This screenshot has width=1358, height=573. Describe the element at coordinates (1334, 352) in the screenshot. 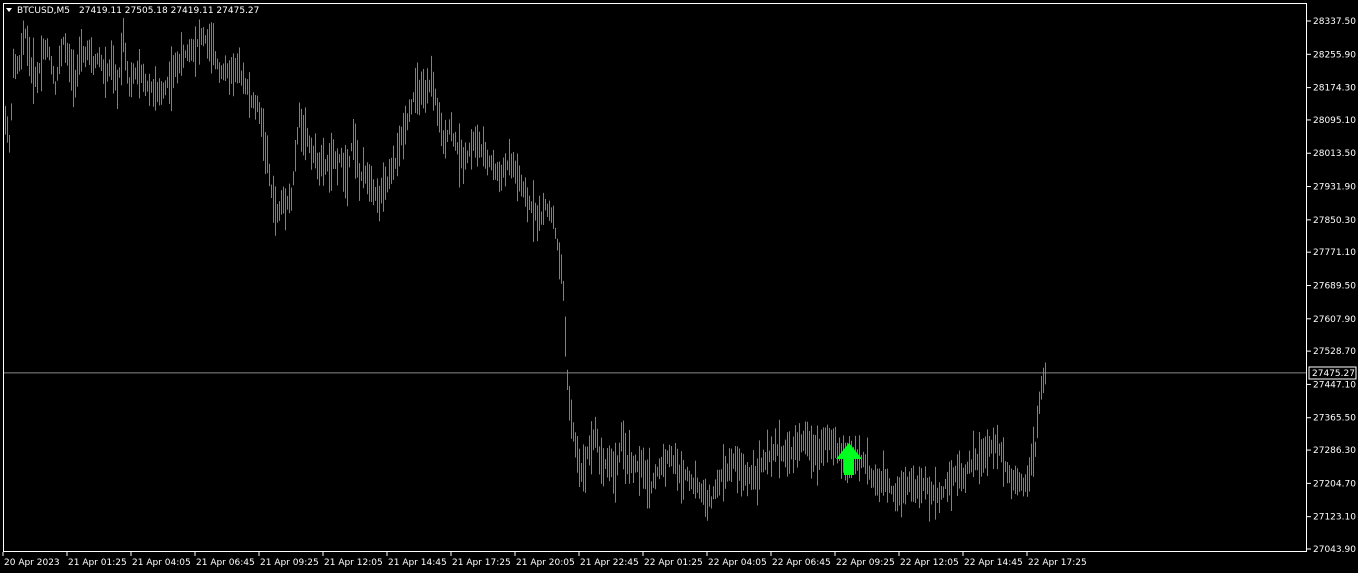

I see `price-tick-label: 27528.70` at that location.